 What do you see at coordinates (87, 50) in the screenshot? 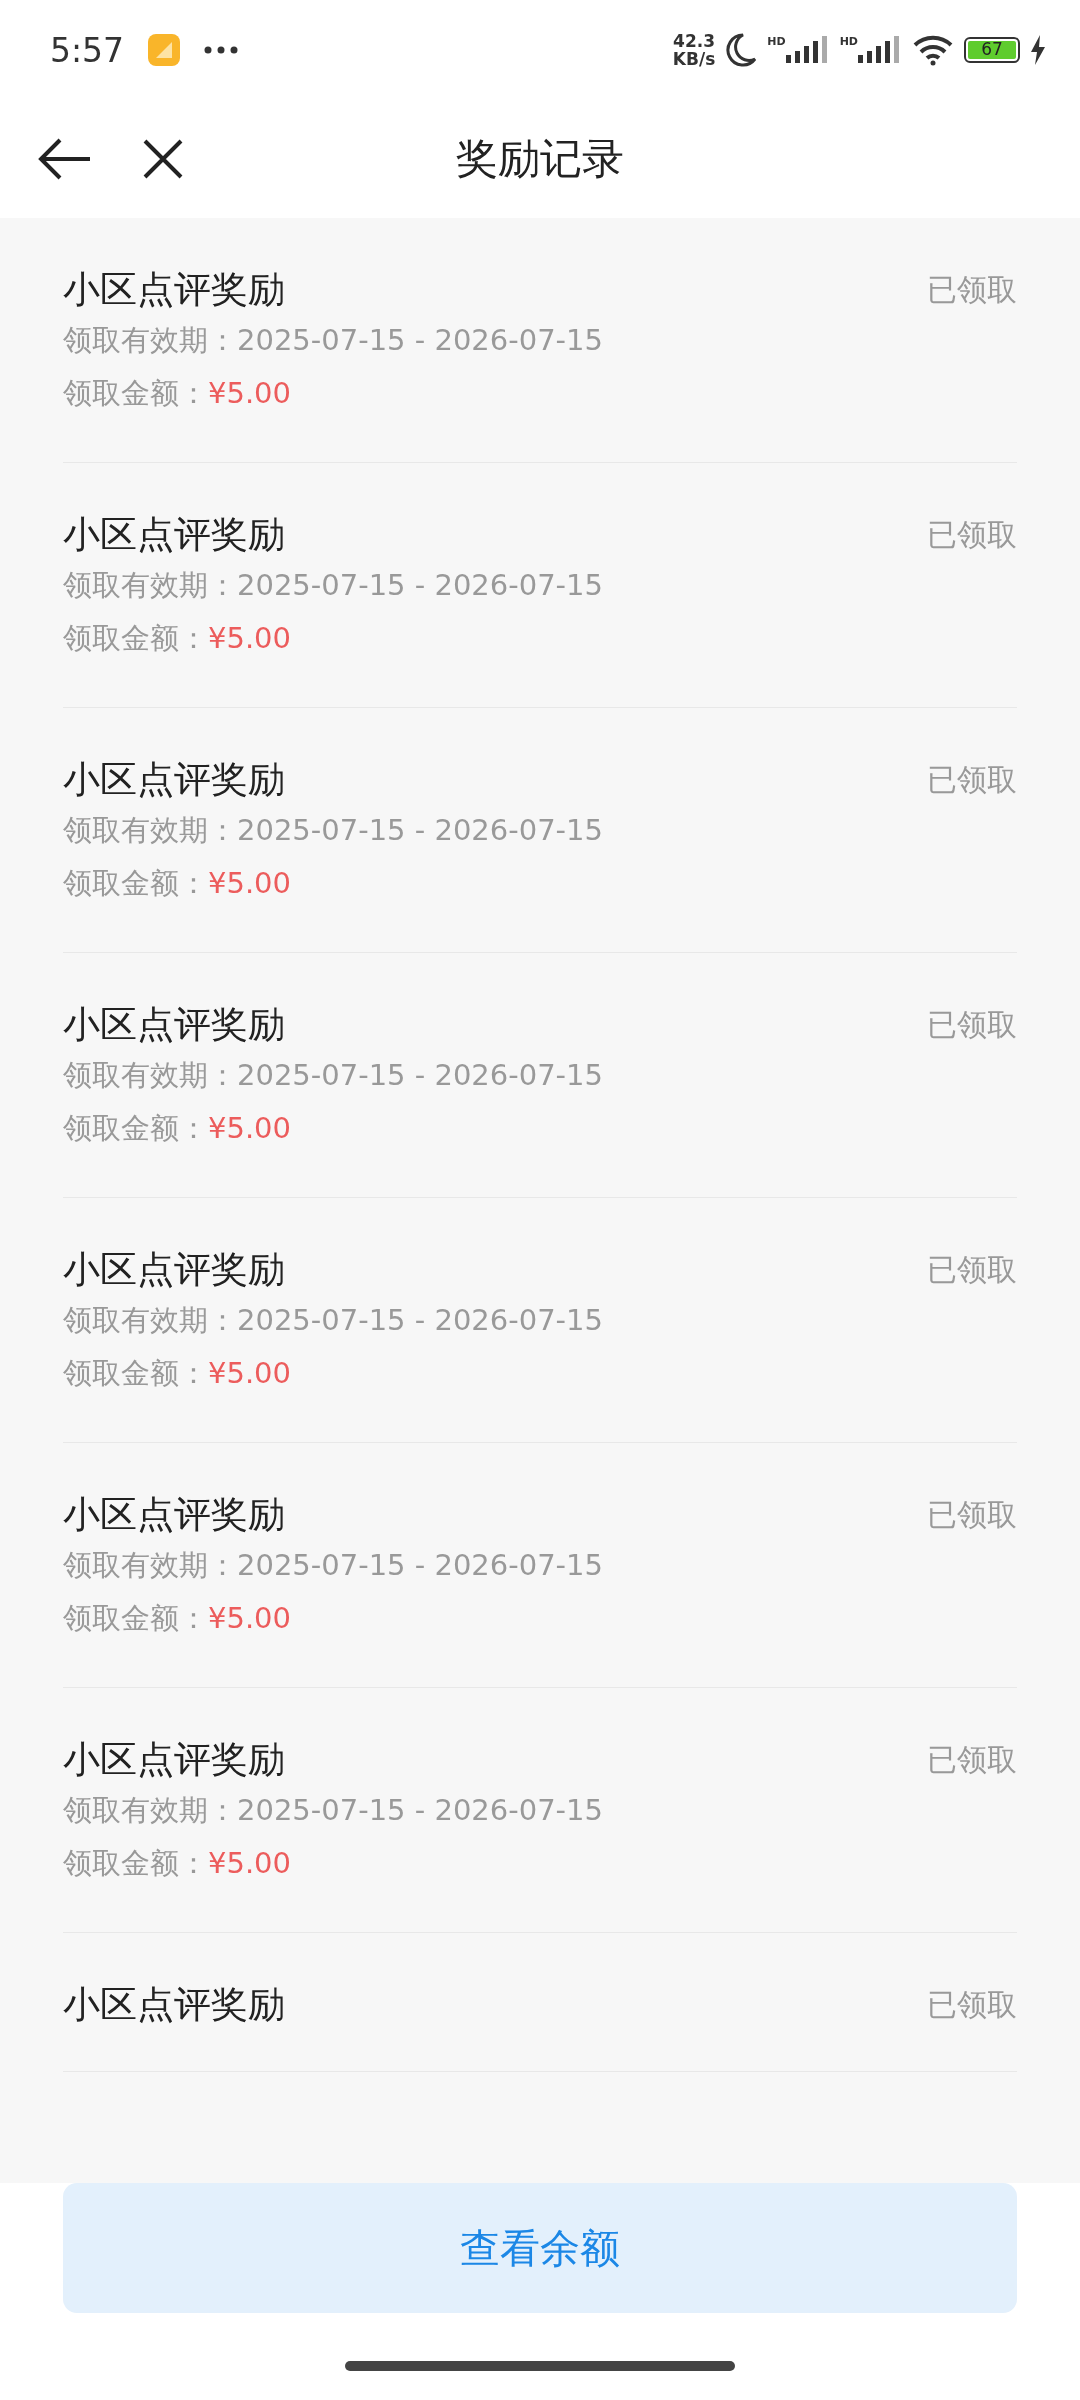
I see `status-time: 5:57` at bounding box center [87, 50].